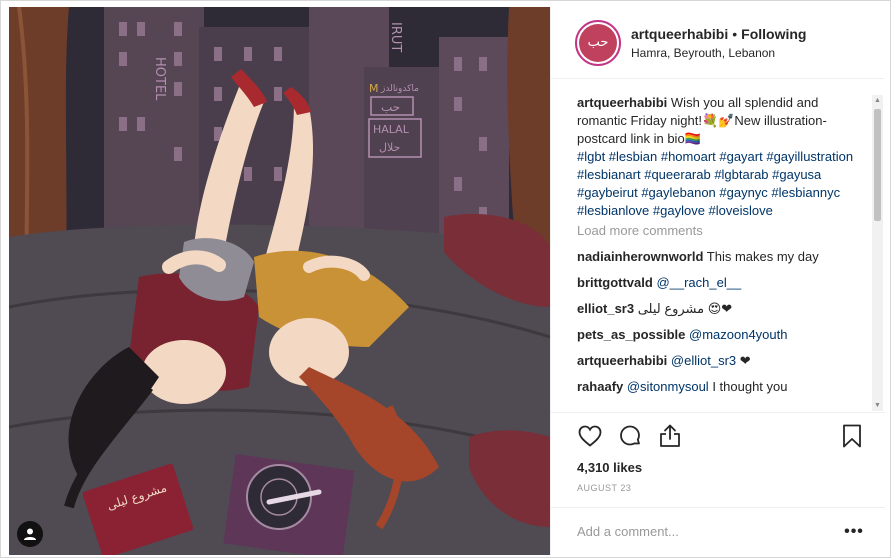  I want to click on avatar: حب, so click(598, 42).